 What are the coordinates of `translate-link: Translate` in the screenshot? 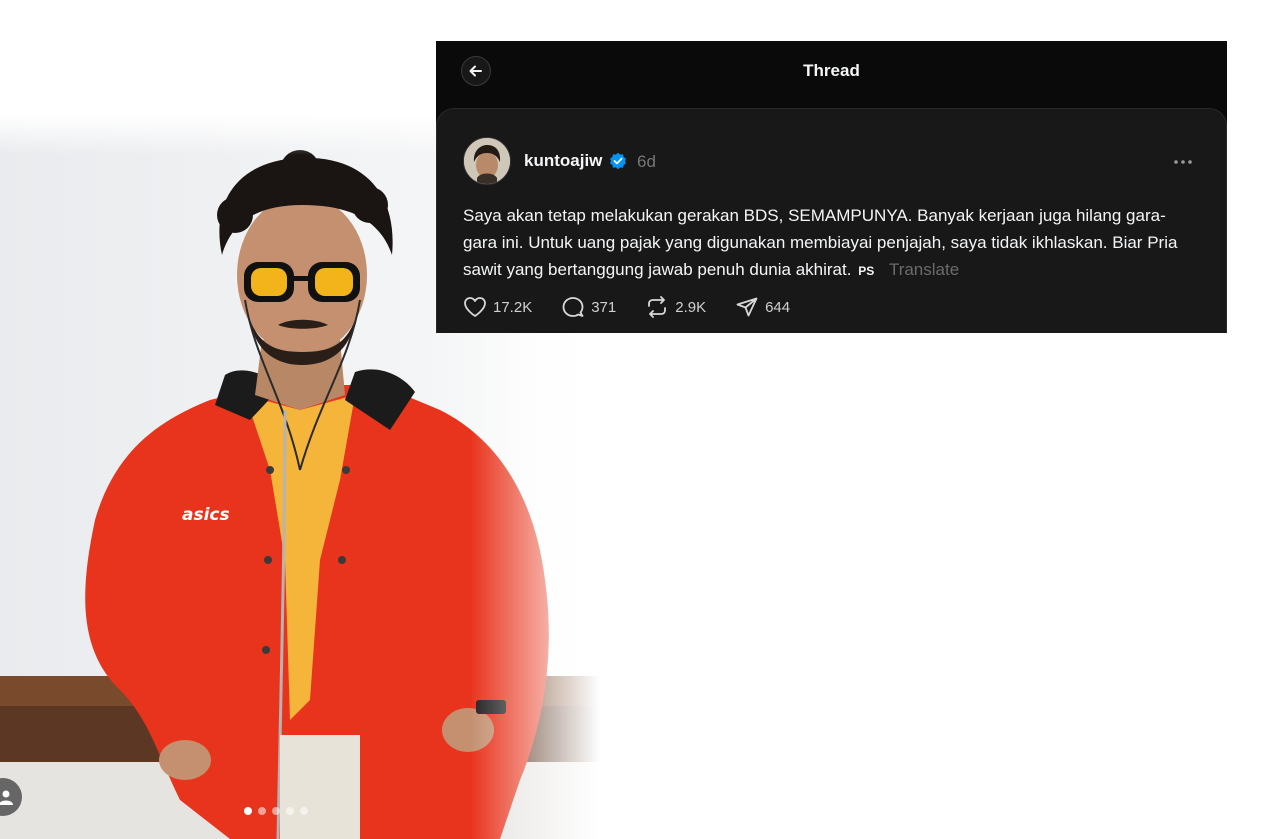 It's located at (924, 269).